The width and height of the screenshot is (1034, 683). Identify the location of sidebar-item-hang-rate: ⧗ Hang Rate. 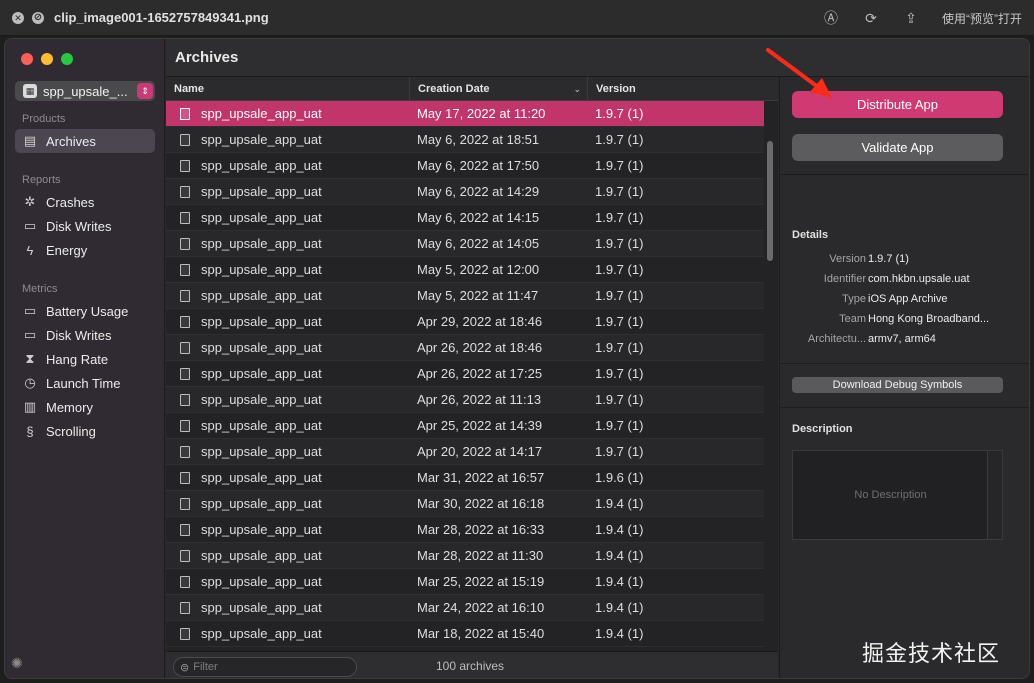
(85, 359).